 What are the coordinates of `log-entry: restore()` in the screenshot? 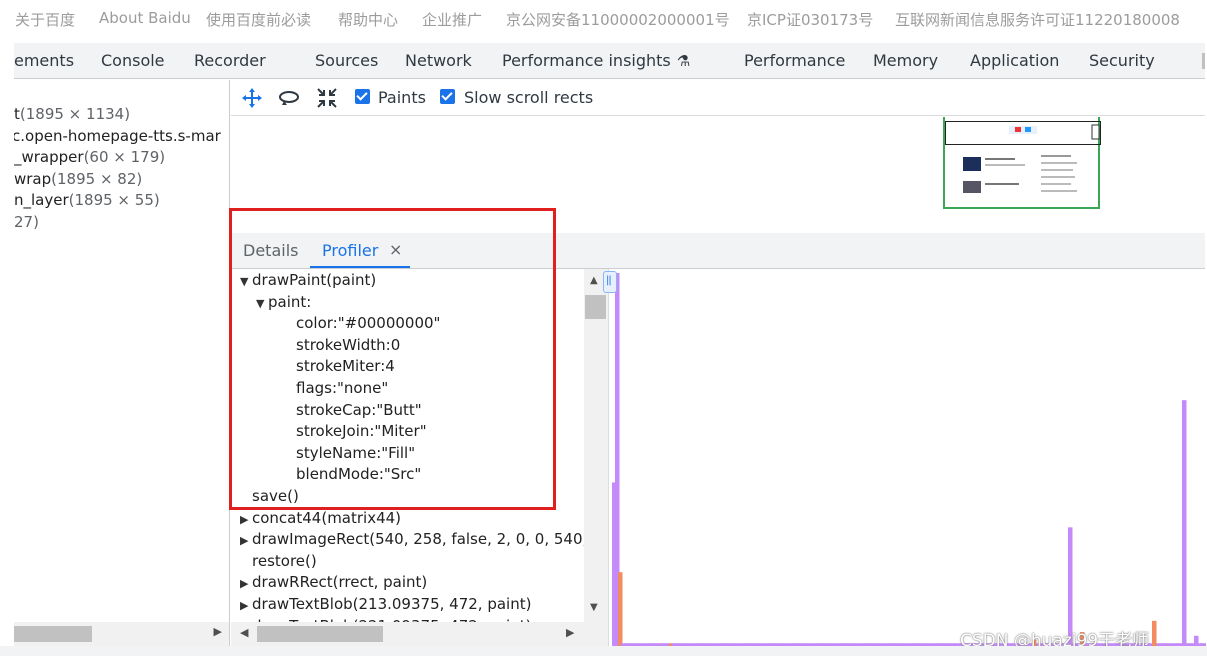 It's located at (278, 561).